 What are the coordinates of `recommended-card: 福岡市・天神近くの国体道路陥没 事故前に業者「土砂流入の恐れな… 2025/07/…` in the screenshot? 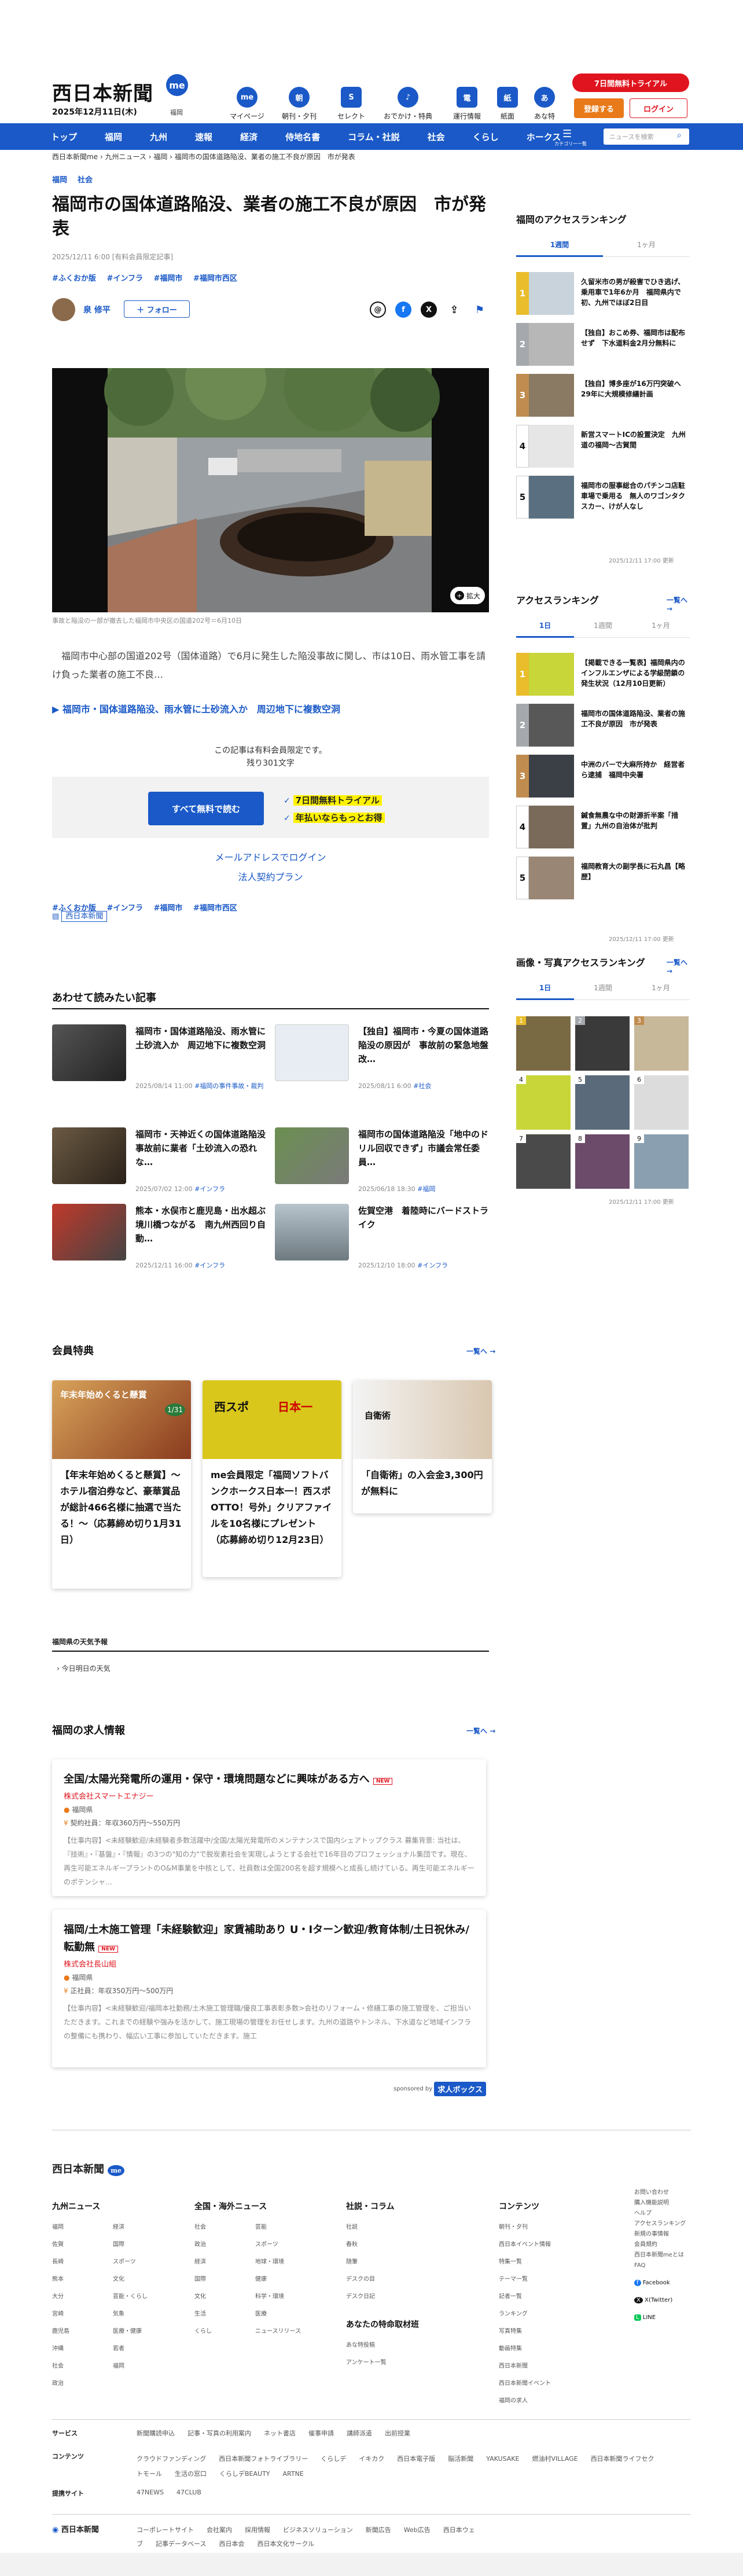 It's located at (163, 1162).